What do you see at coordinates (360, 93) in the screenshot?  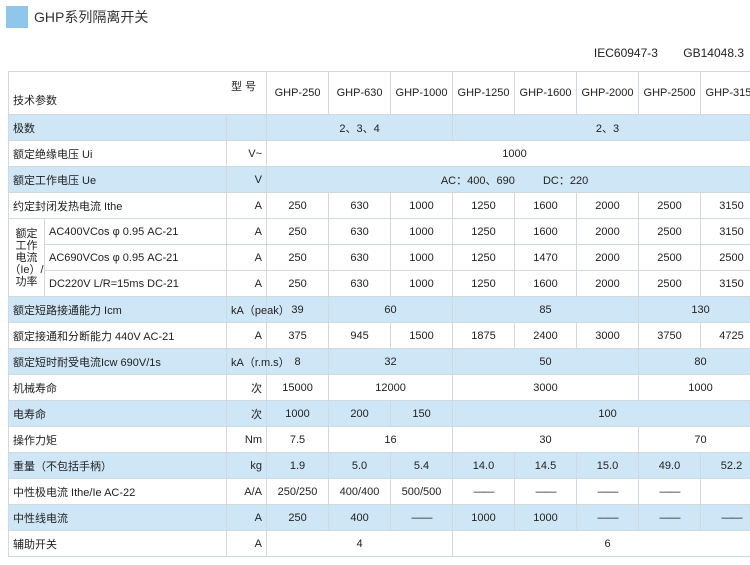 I see `model-header: GHP-630` at bounding box center [360, 93].